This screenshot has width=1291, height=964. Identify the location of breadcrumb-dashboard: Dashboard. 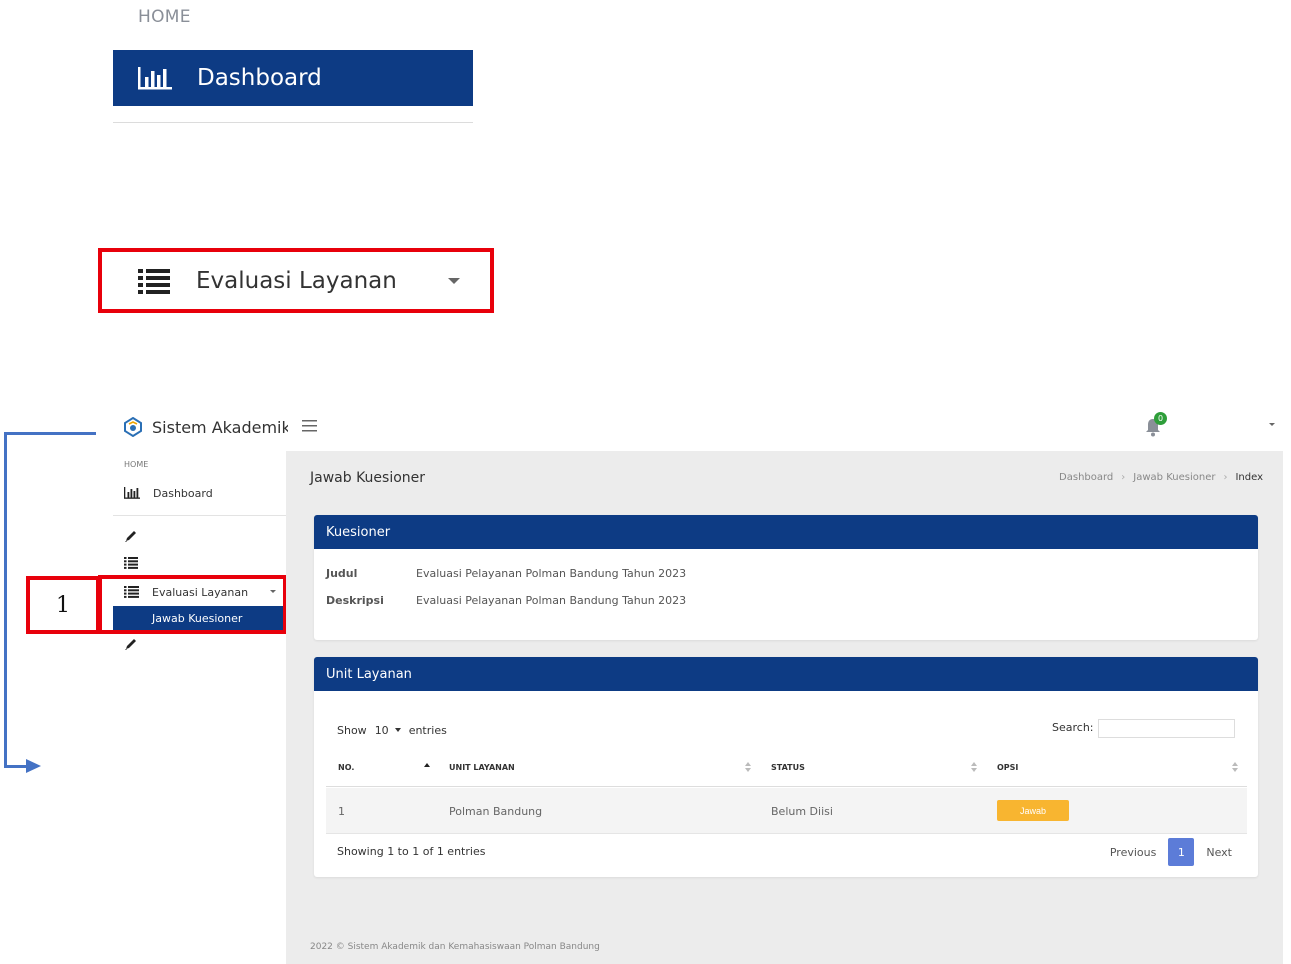
(1086, 477).